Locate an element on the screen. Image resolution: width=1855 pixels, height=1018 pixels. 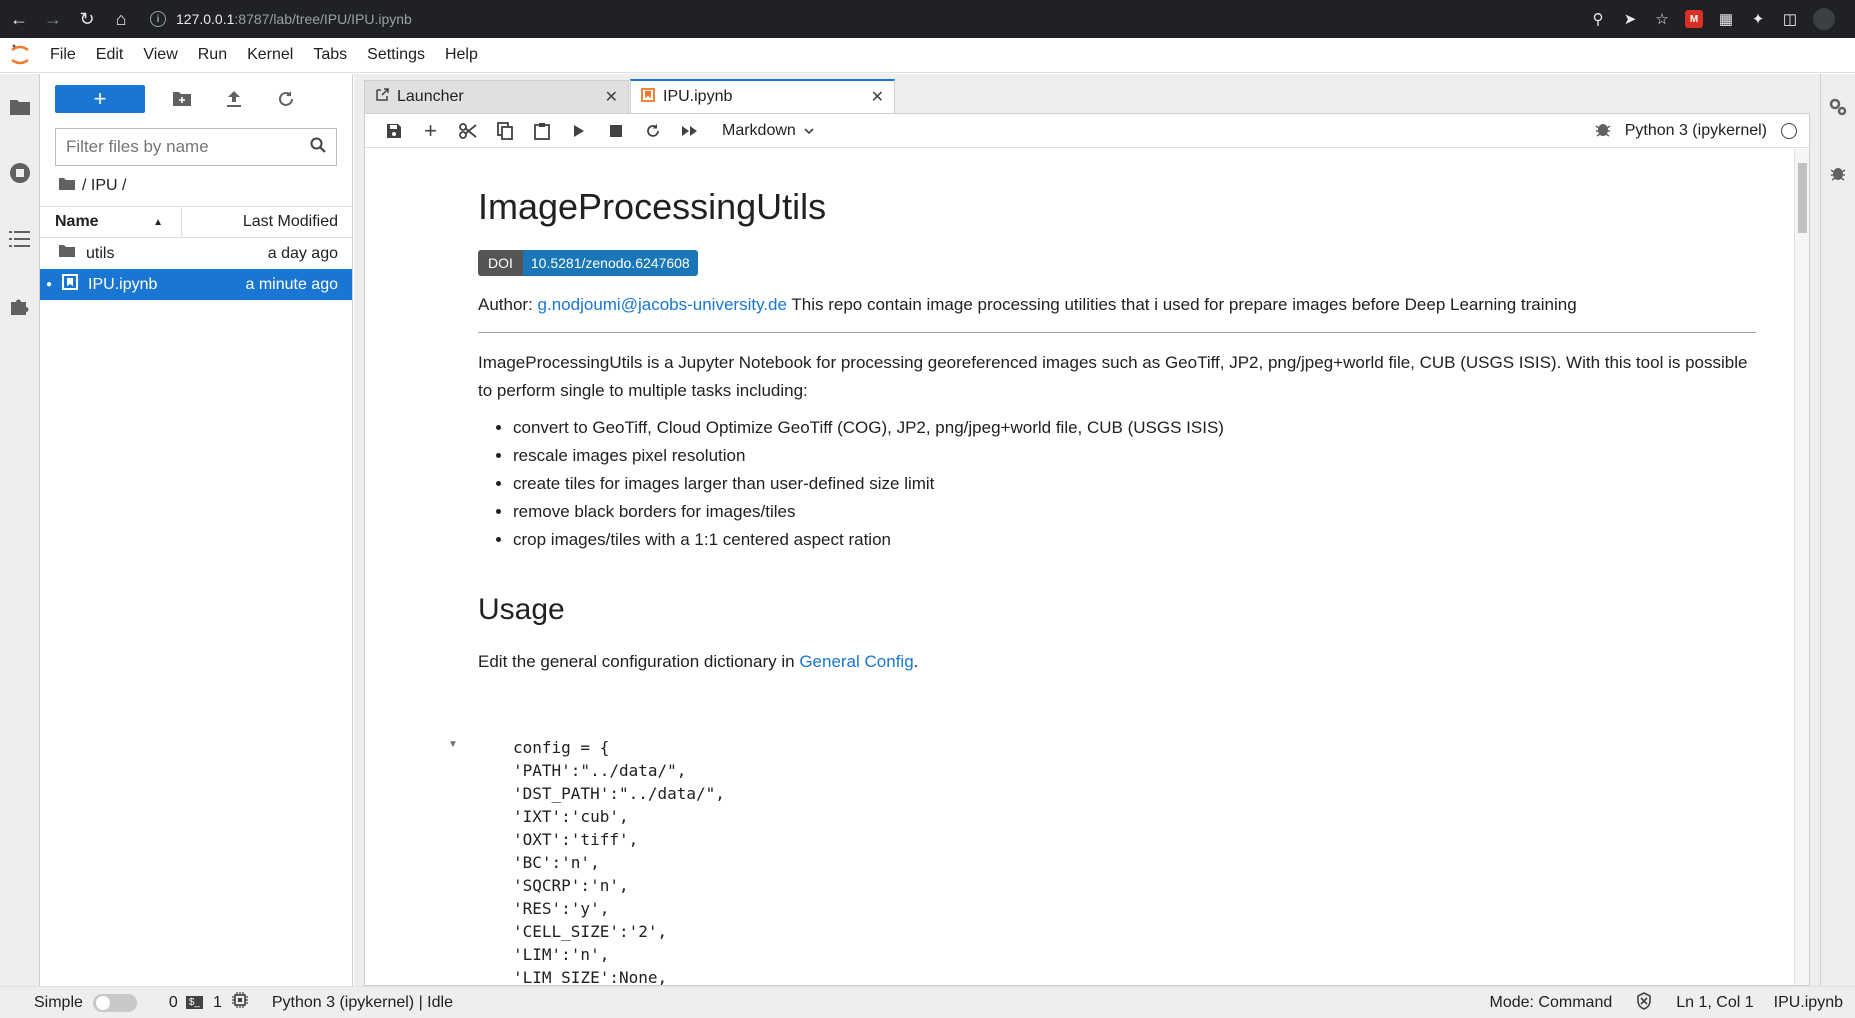
insert-cell-icon: + is located at coordinates (430, 131).